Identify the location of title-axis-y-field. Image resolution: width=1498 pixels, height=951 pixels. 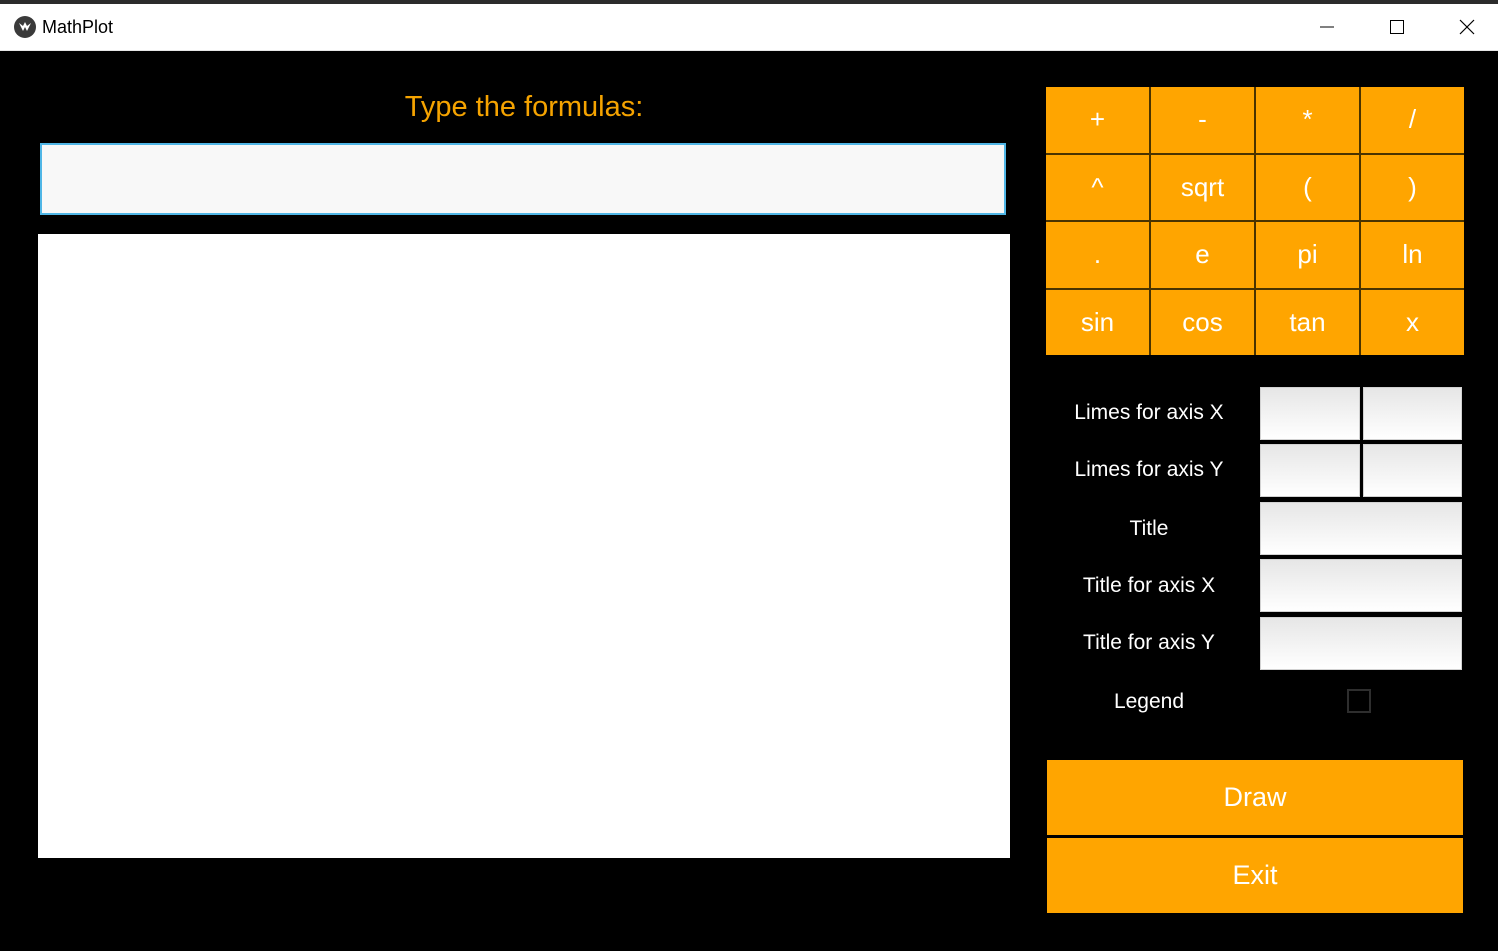
(1361, 643).